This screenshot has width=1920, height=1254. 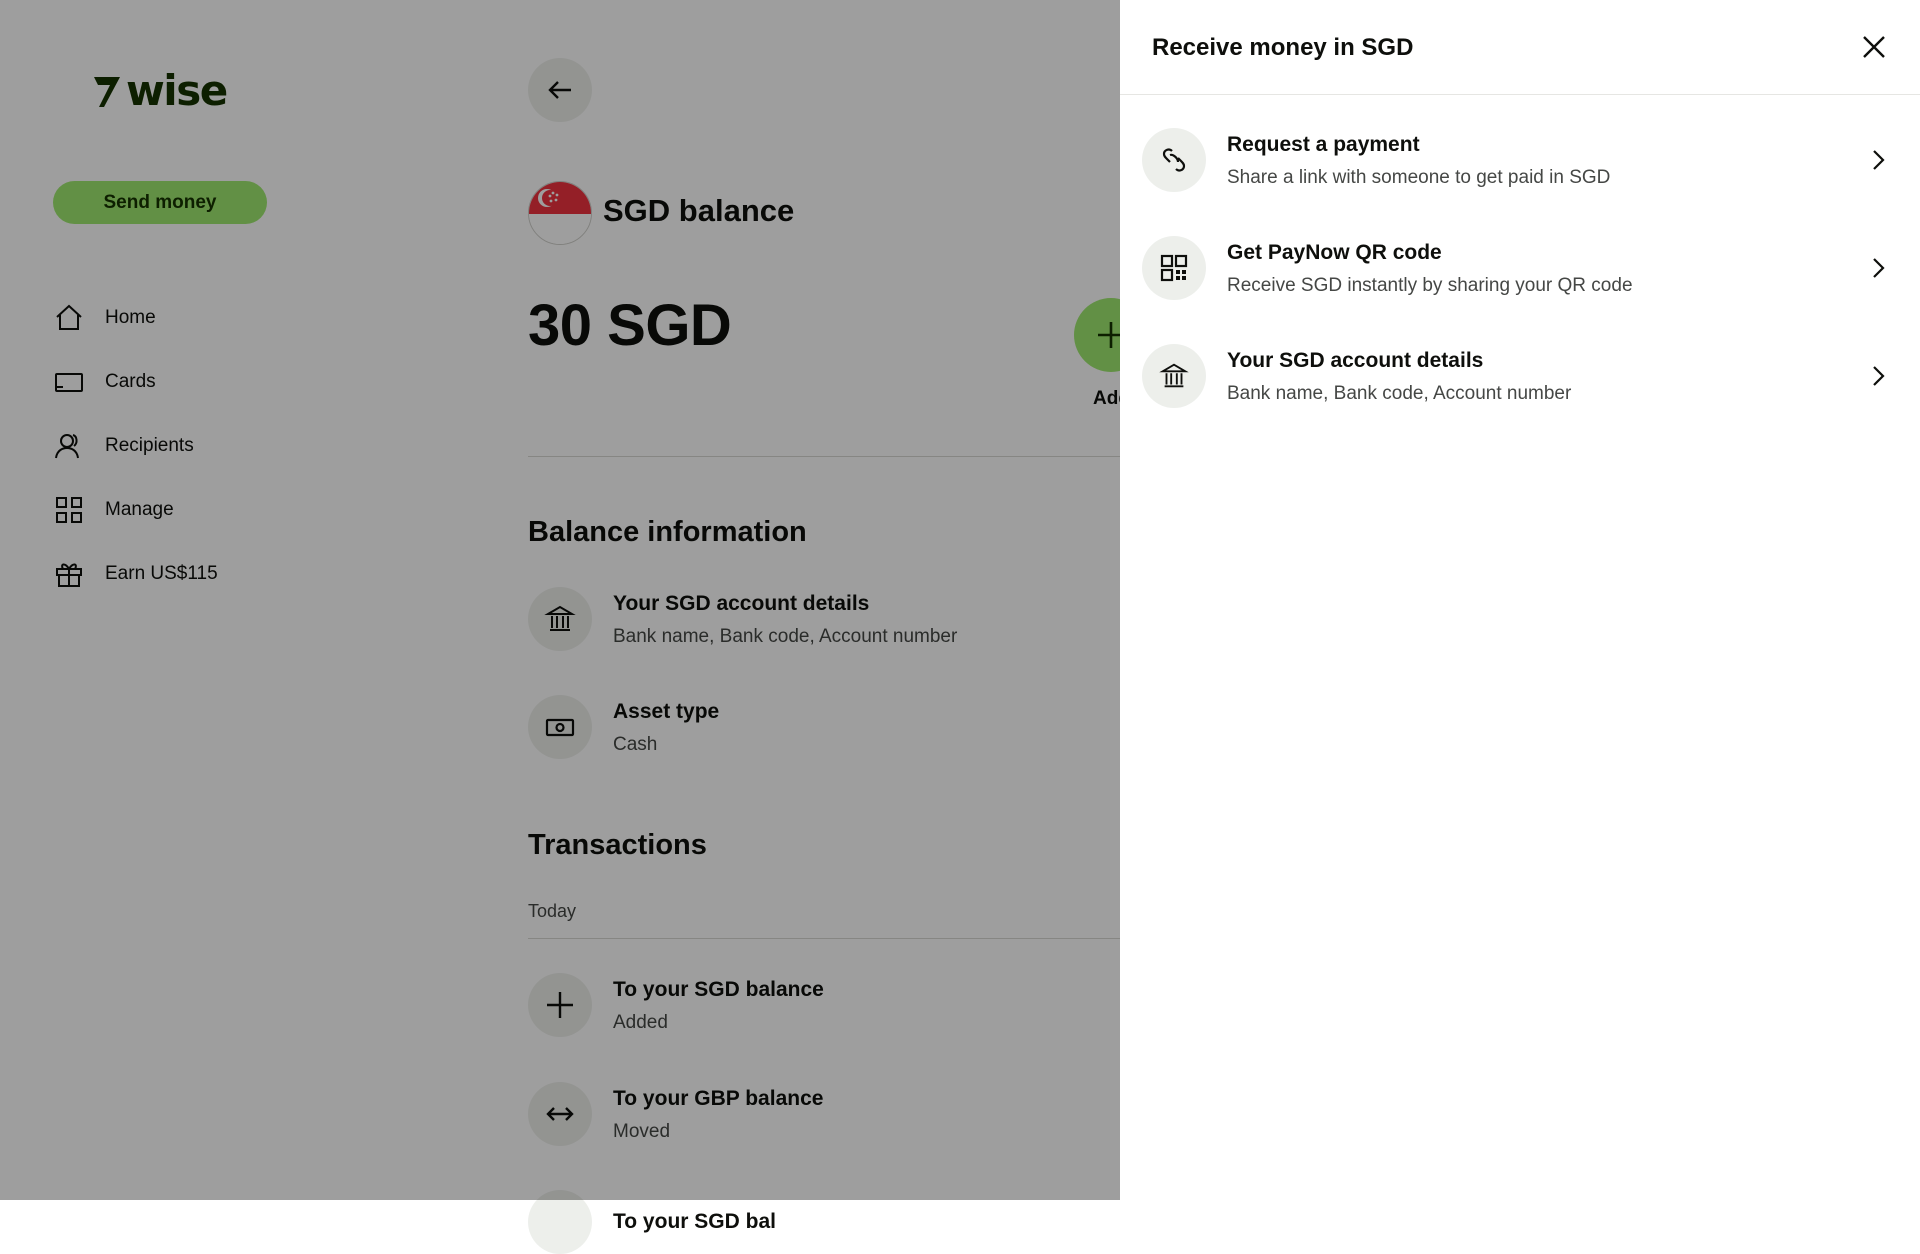 What do you see at coordinates (694, 1222) in the screenshot?
I see `row-title: To your SGD bal` at bounding box center [694, 1222].